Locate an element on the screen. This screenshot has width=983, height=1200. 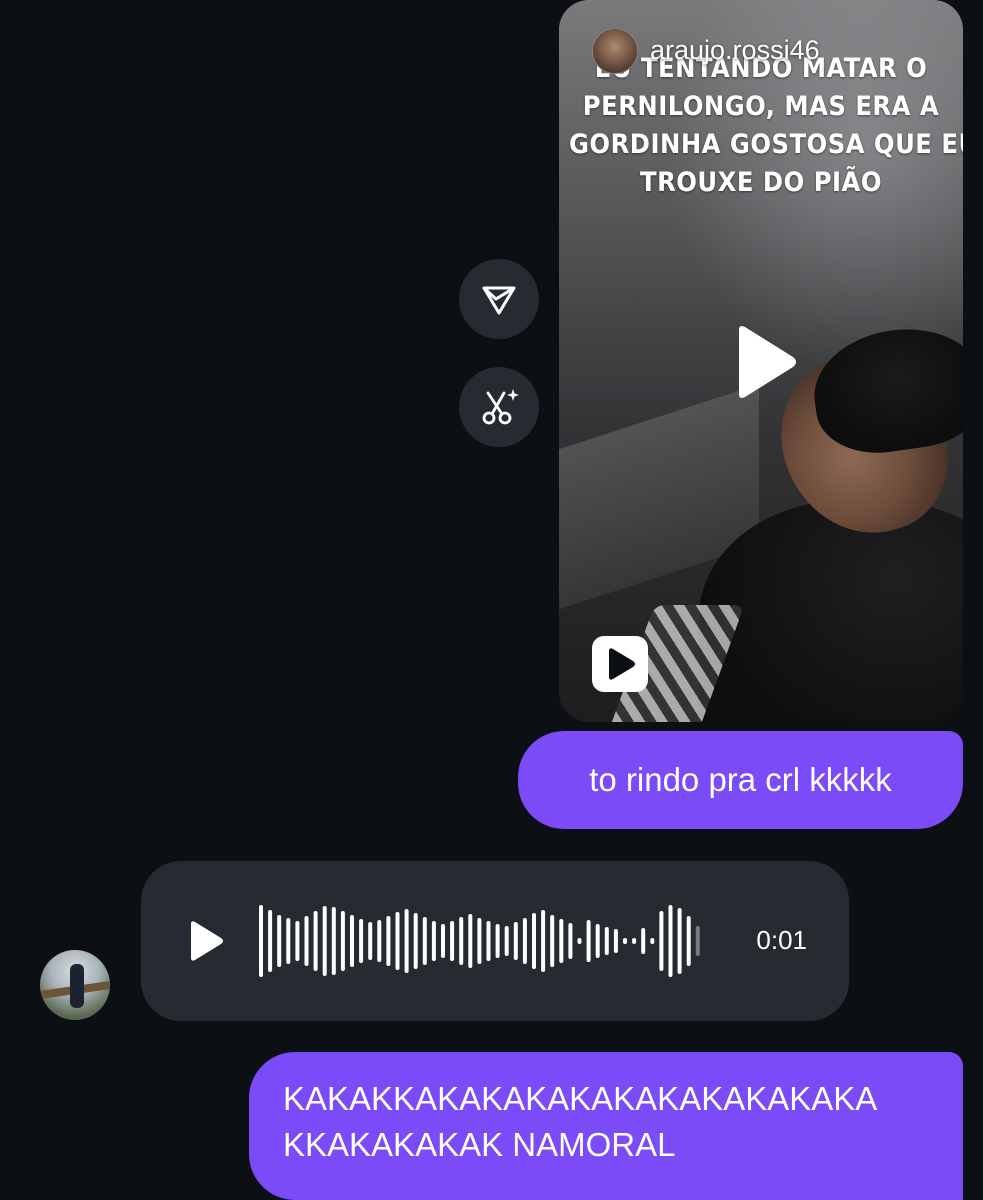
reel-author-username: araujo.rossi46 is located at coordinates (735, 50).